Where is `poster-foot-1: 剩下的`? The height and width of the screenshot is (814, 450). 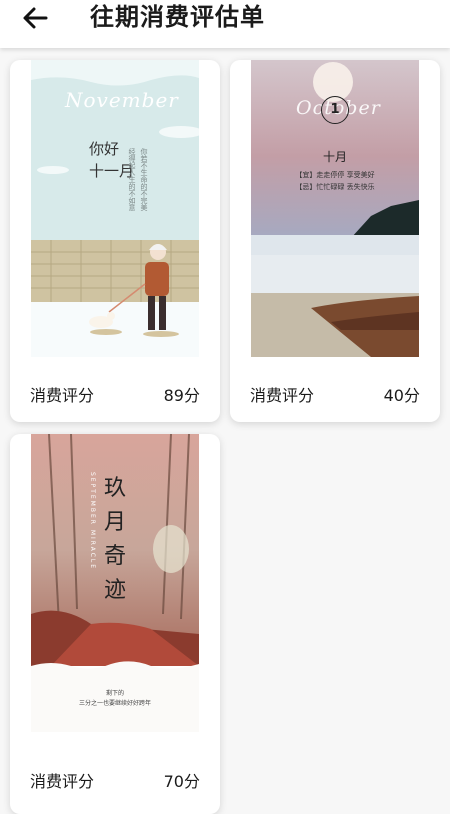
poster-foot-1: 剩下的 is located at coordinates (114, 693).